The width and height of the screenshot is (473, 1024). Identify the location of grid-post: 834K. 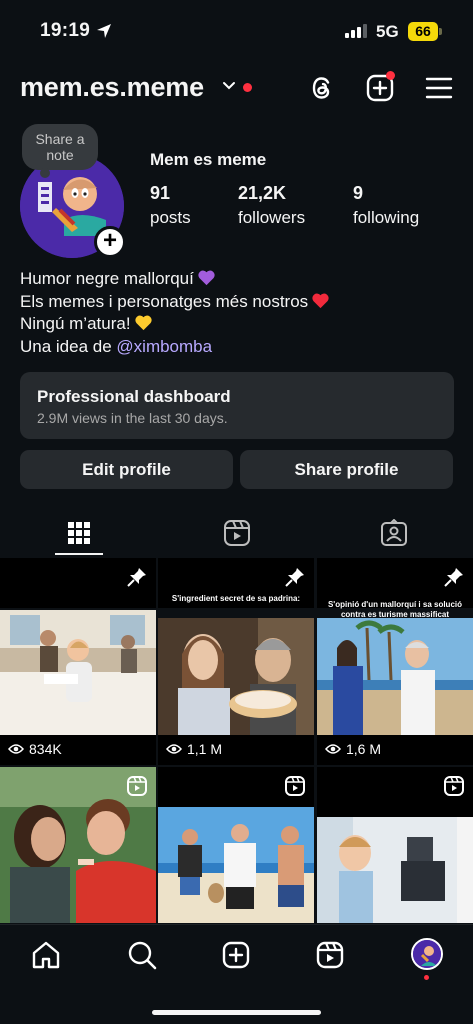
(78, 661).